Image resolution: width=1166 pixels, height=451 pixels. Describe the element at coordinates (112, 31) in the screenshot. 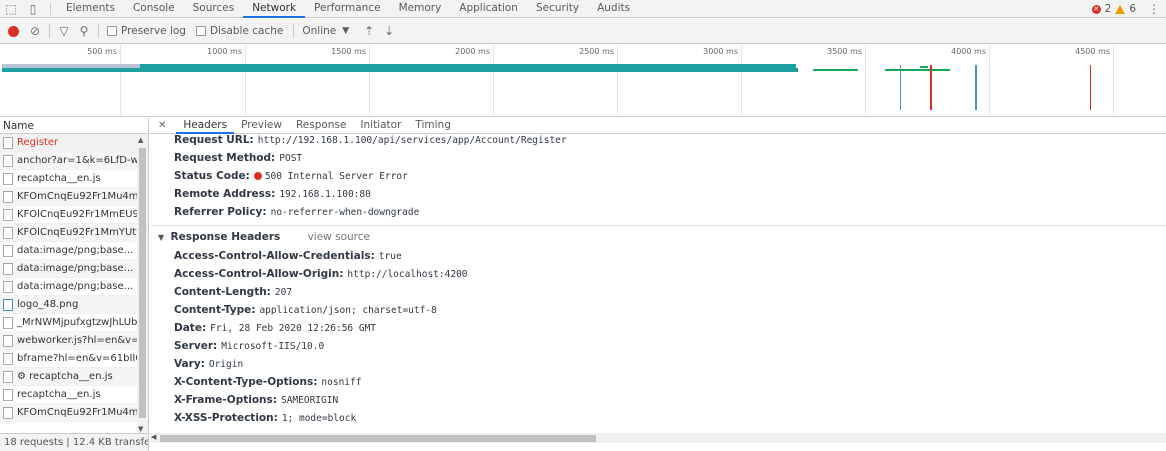

I see `preserve-log-checkbox` at that location.